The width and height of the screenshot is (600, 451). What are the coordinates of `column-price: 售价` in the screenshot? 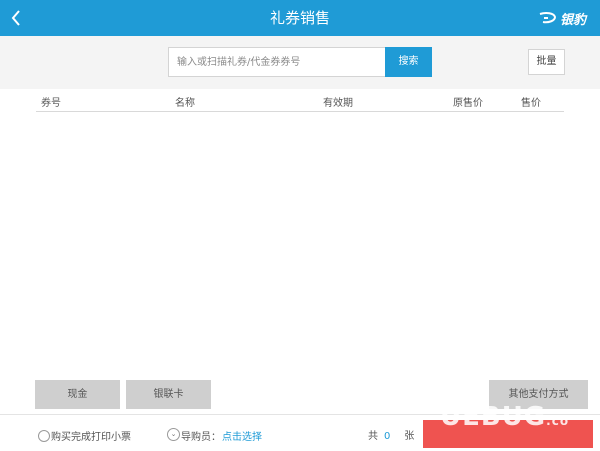 It's located at (531, 103).